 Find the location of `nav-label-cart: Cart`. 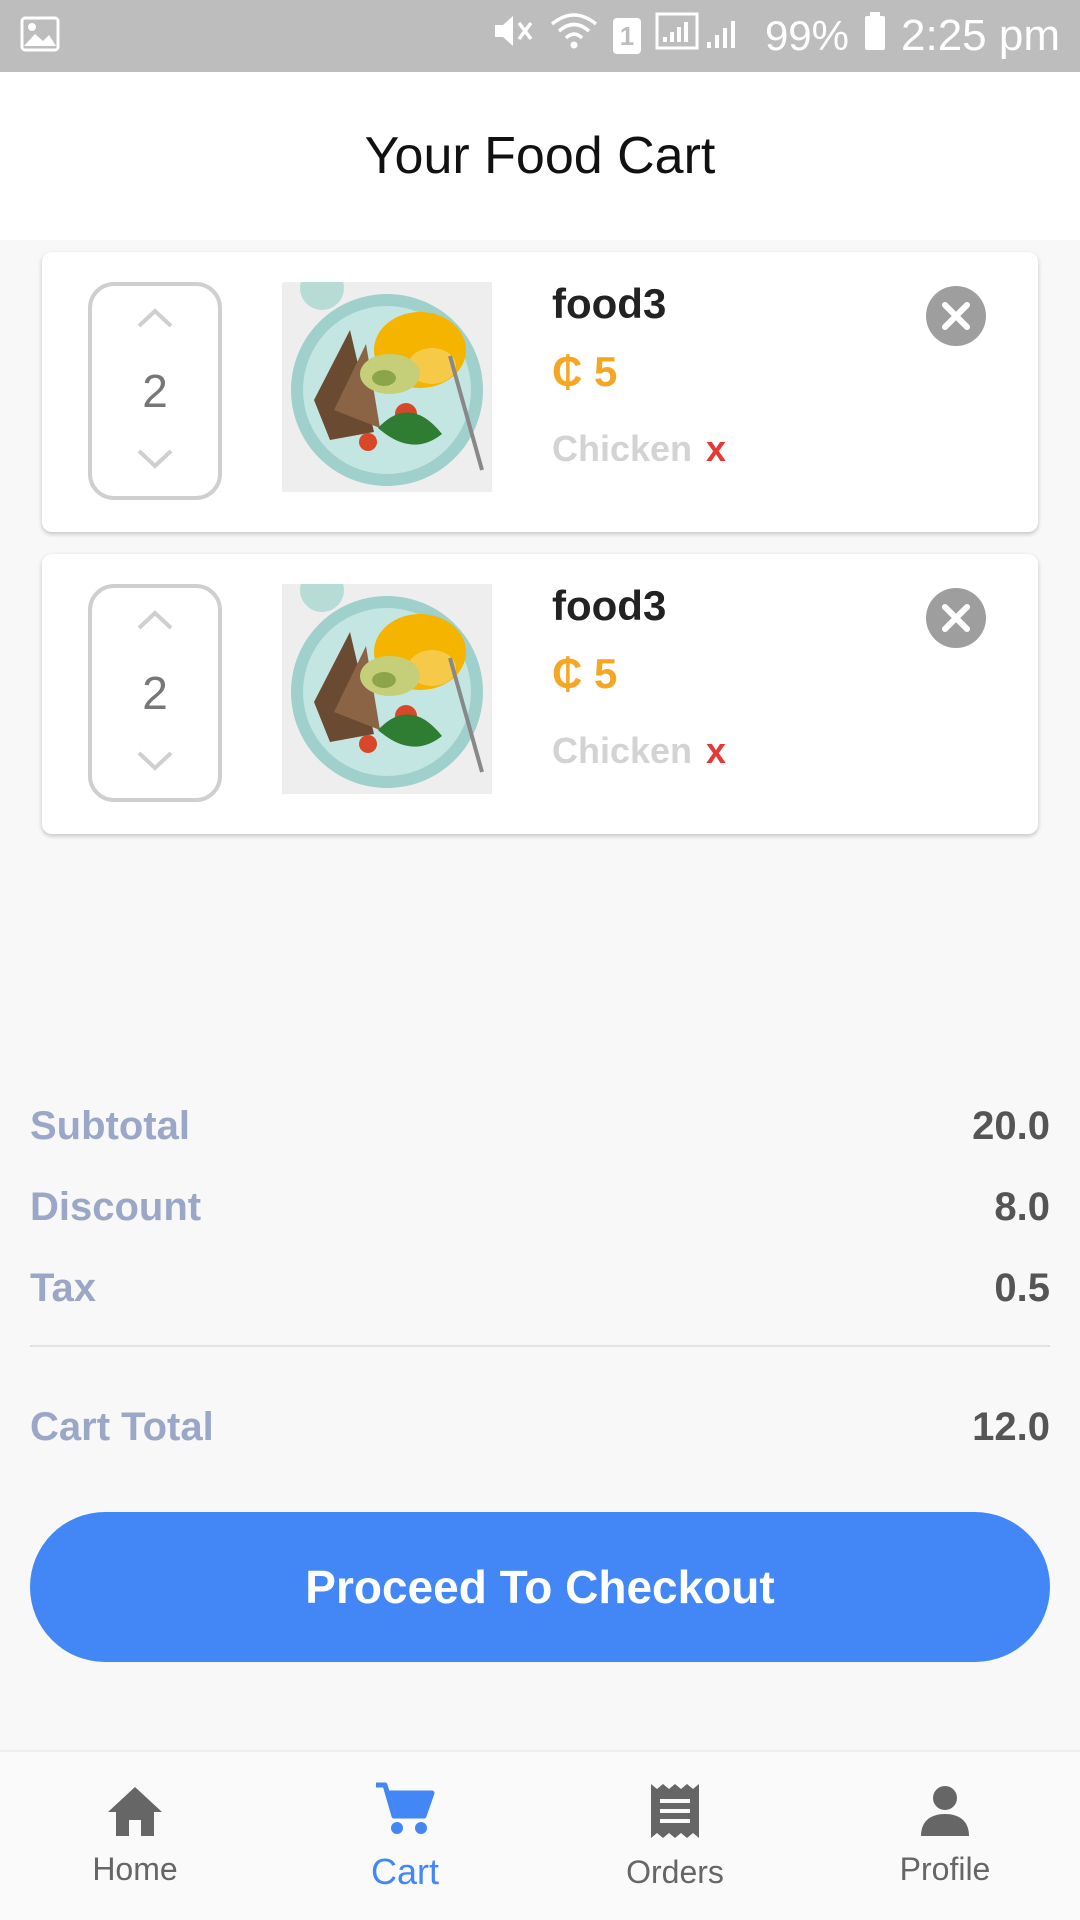

nav-label-cart: Cart is located at coordinates (404, 1871).